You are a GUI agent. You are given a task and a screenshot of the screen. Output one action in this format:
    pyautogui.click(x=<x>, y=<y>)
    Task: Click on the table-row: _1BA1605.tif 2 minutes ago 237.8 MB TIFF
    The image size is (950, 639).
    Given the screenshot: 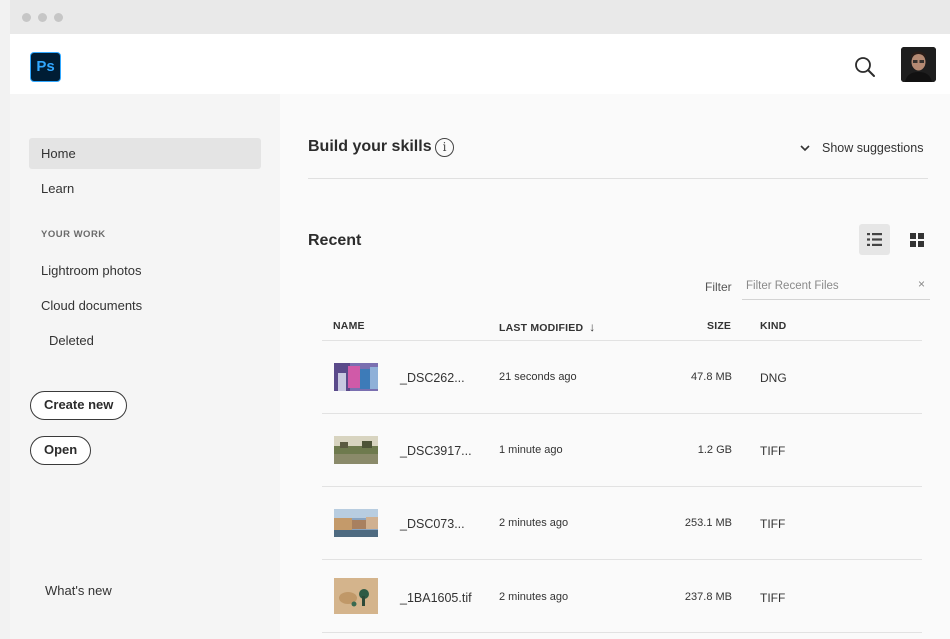 What is the action you would take?
    pyautogui.click(x=622, y=596)
    